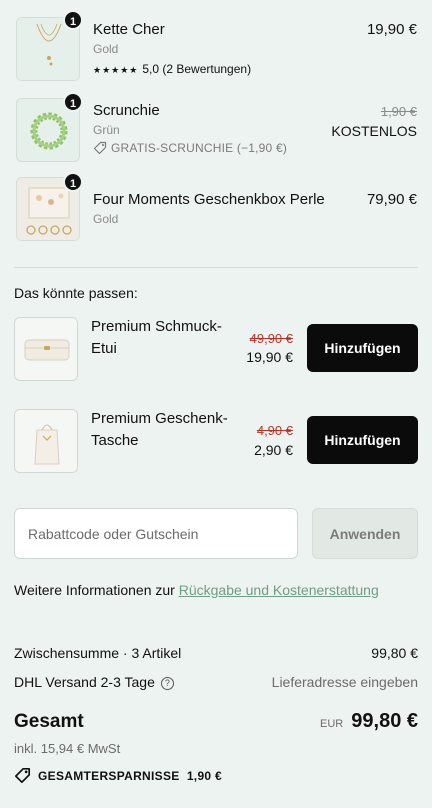 The image size is (432, 808). What do you see at coordinates (216, 653) in the screenshot?
I see `subtotal-row: Zwischensumme · 3 Artikel 99,80 €` at bounding box center [216, 653].